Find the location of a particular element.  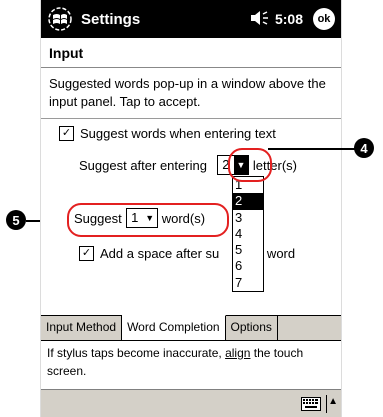

speaker-icon is located at coordinates (260, 19).